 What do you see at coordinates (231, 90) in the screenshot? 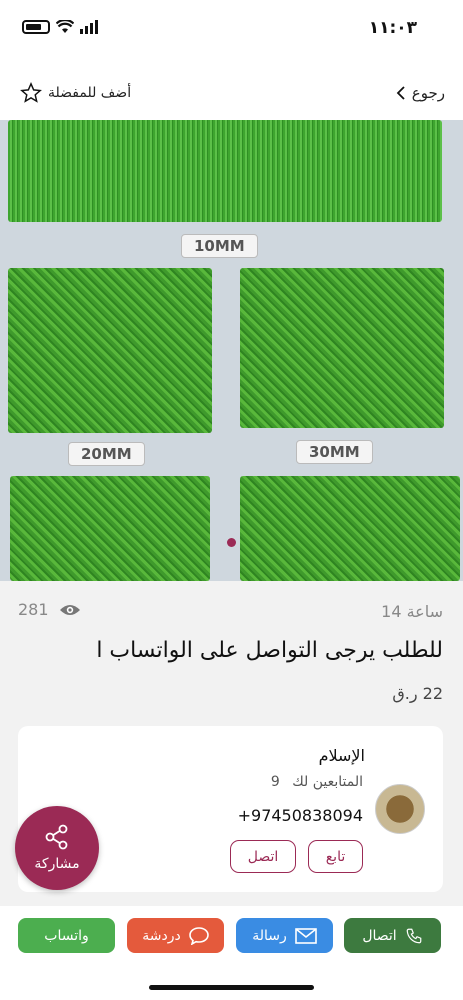
I see `nav-bar: رجوع أضف للمفضلة` at bounding box center [231, 90].